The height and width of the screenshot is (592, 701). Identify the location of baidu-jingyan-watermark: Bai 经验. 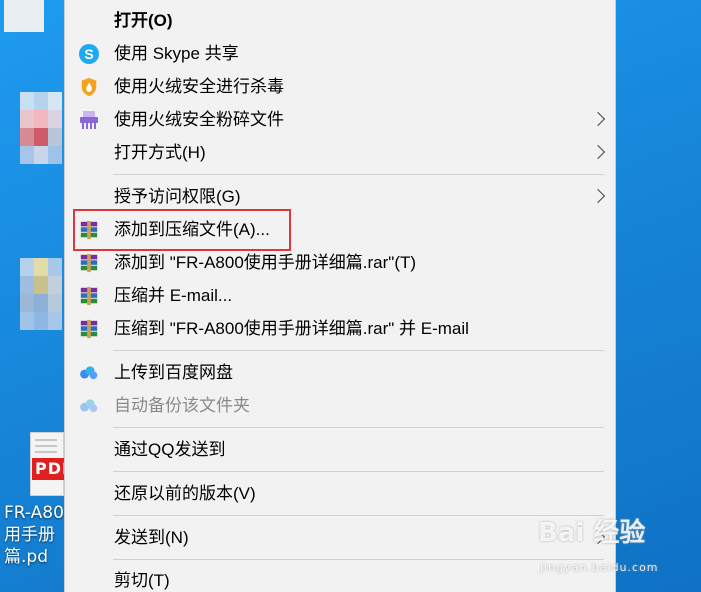
(592, 533).